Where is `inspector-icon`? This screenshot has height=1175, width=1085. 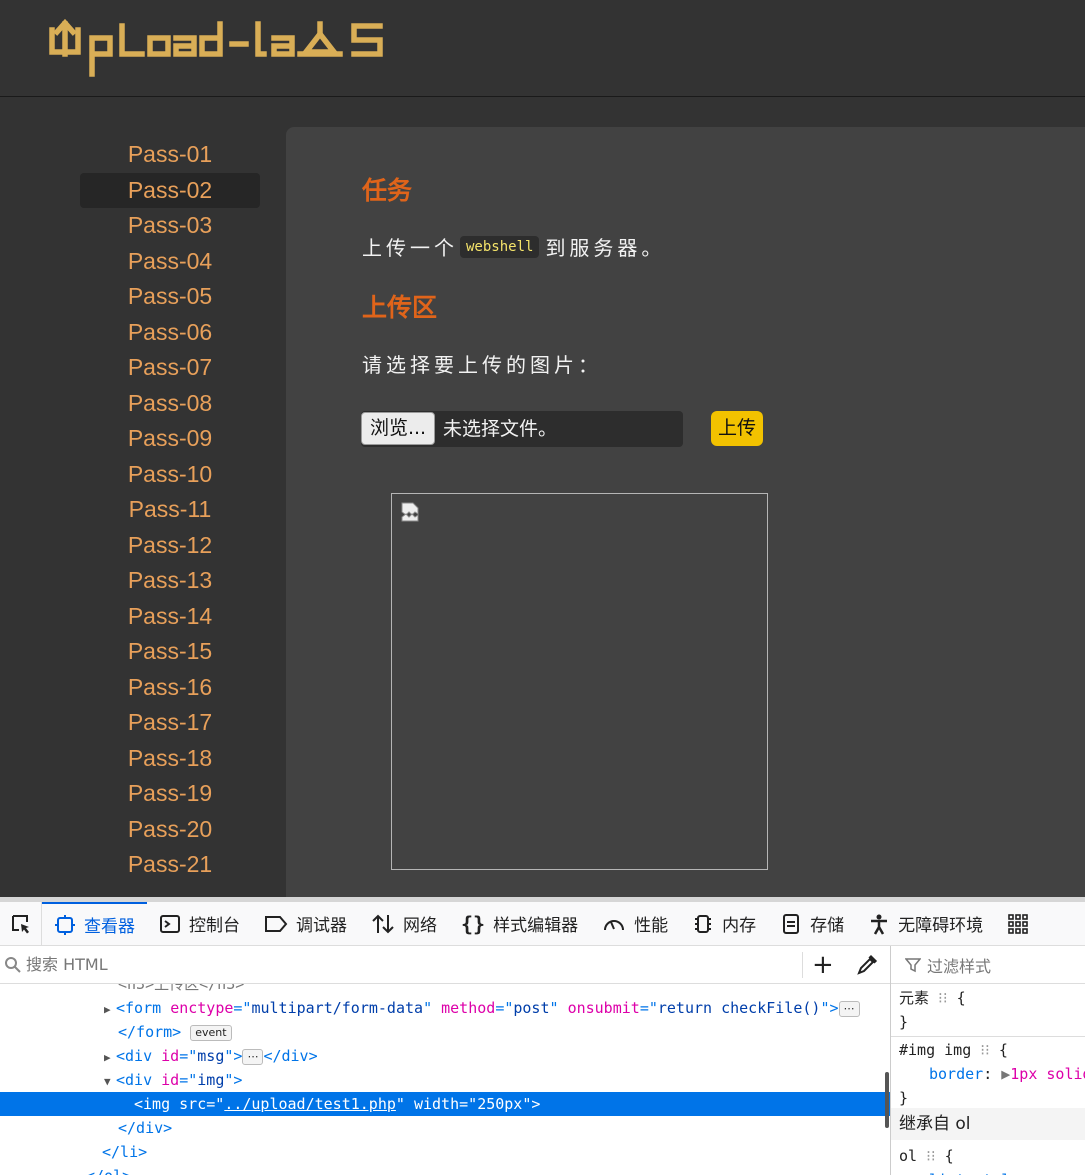
inspector-icon is located at coordinates (65, 924).